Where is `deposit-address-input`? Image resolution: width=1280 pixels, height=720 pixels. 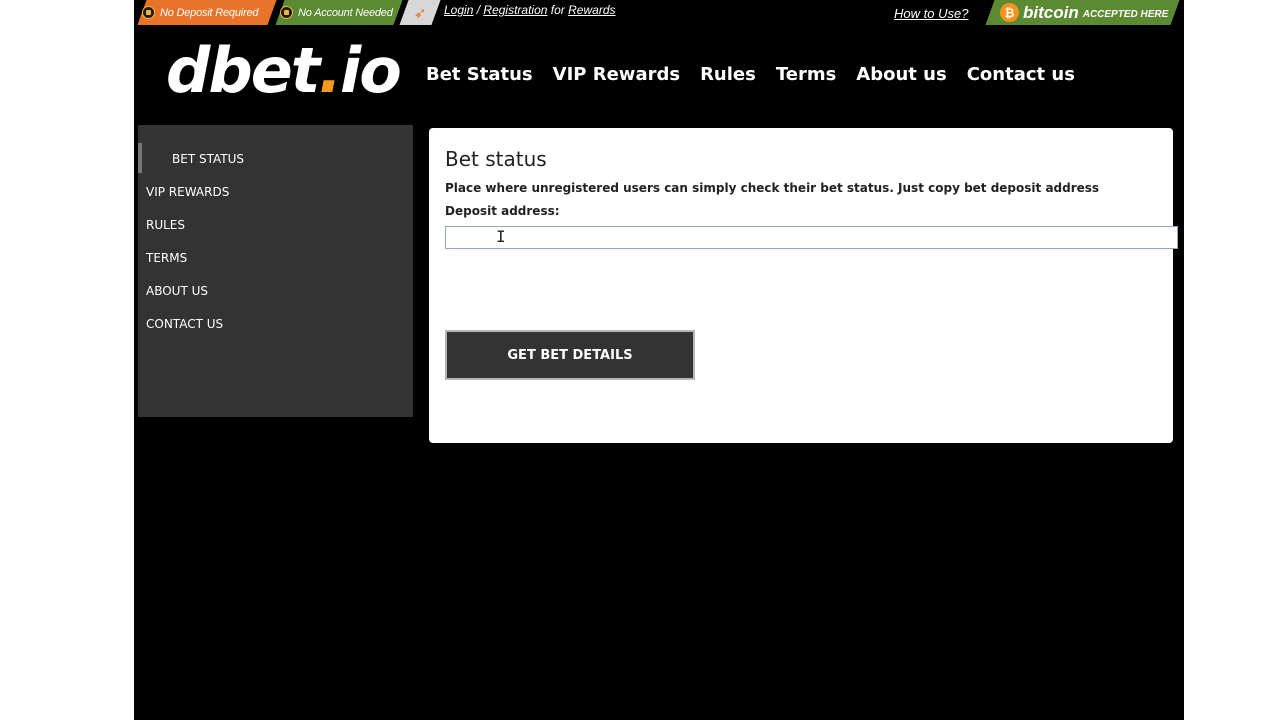
deposit-address-input is located at coordinates (811, 237).